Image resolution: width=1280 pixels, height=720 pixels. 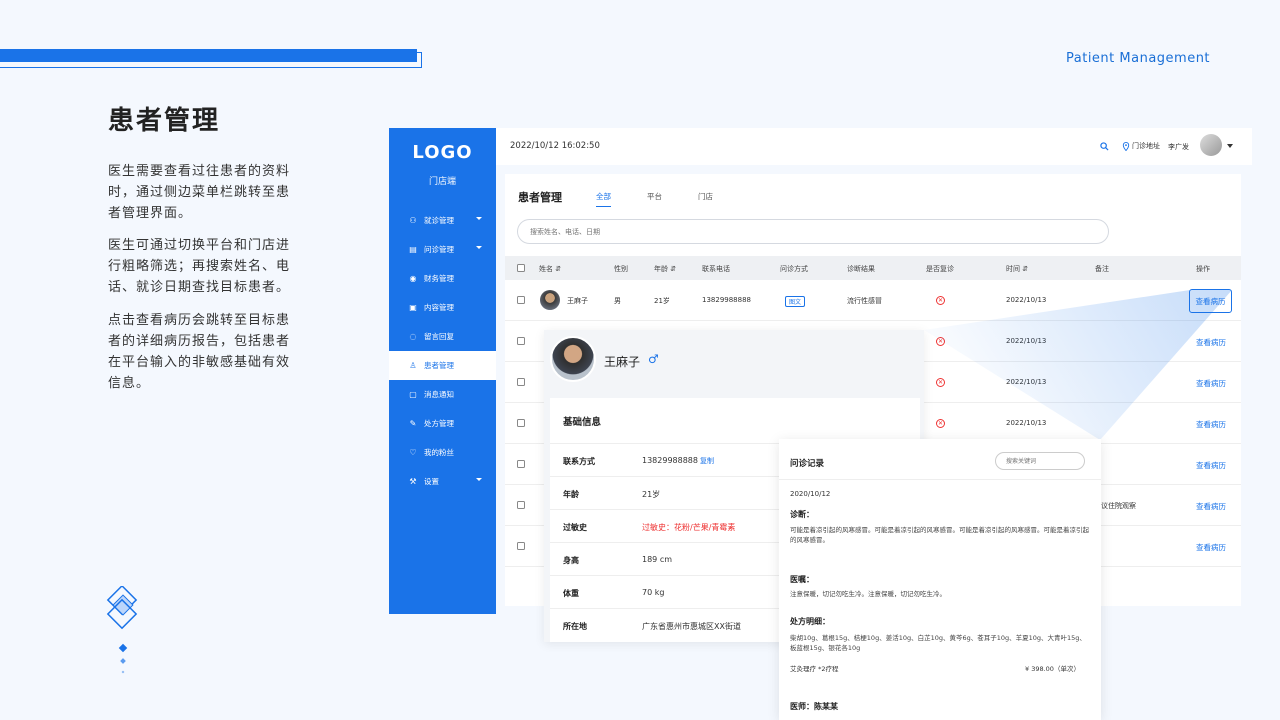 What do you see at coordinates (439, 307) in the screenshot?
I see `sidebar-item-label: 内容管理` at bounding box center [439, 307].